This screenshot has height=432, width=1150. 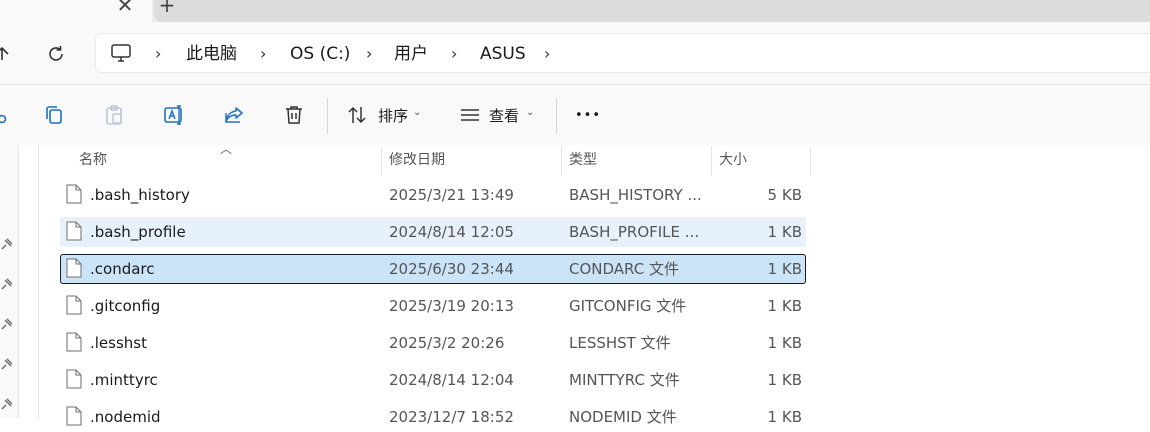 What do you see at coordinates (652, 11) in the screenshot?
I see `tab-bar-empty` at bounding box center [652, 11].